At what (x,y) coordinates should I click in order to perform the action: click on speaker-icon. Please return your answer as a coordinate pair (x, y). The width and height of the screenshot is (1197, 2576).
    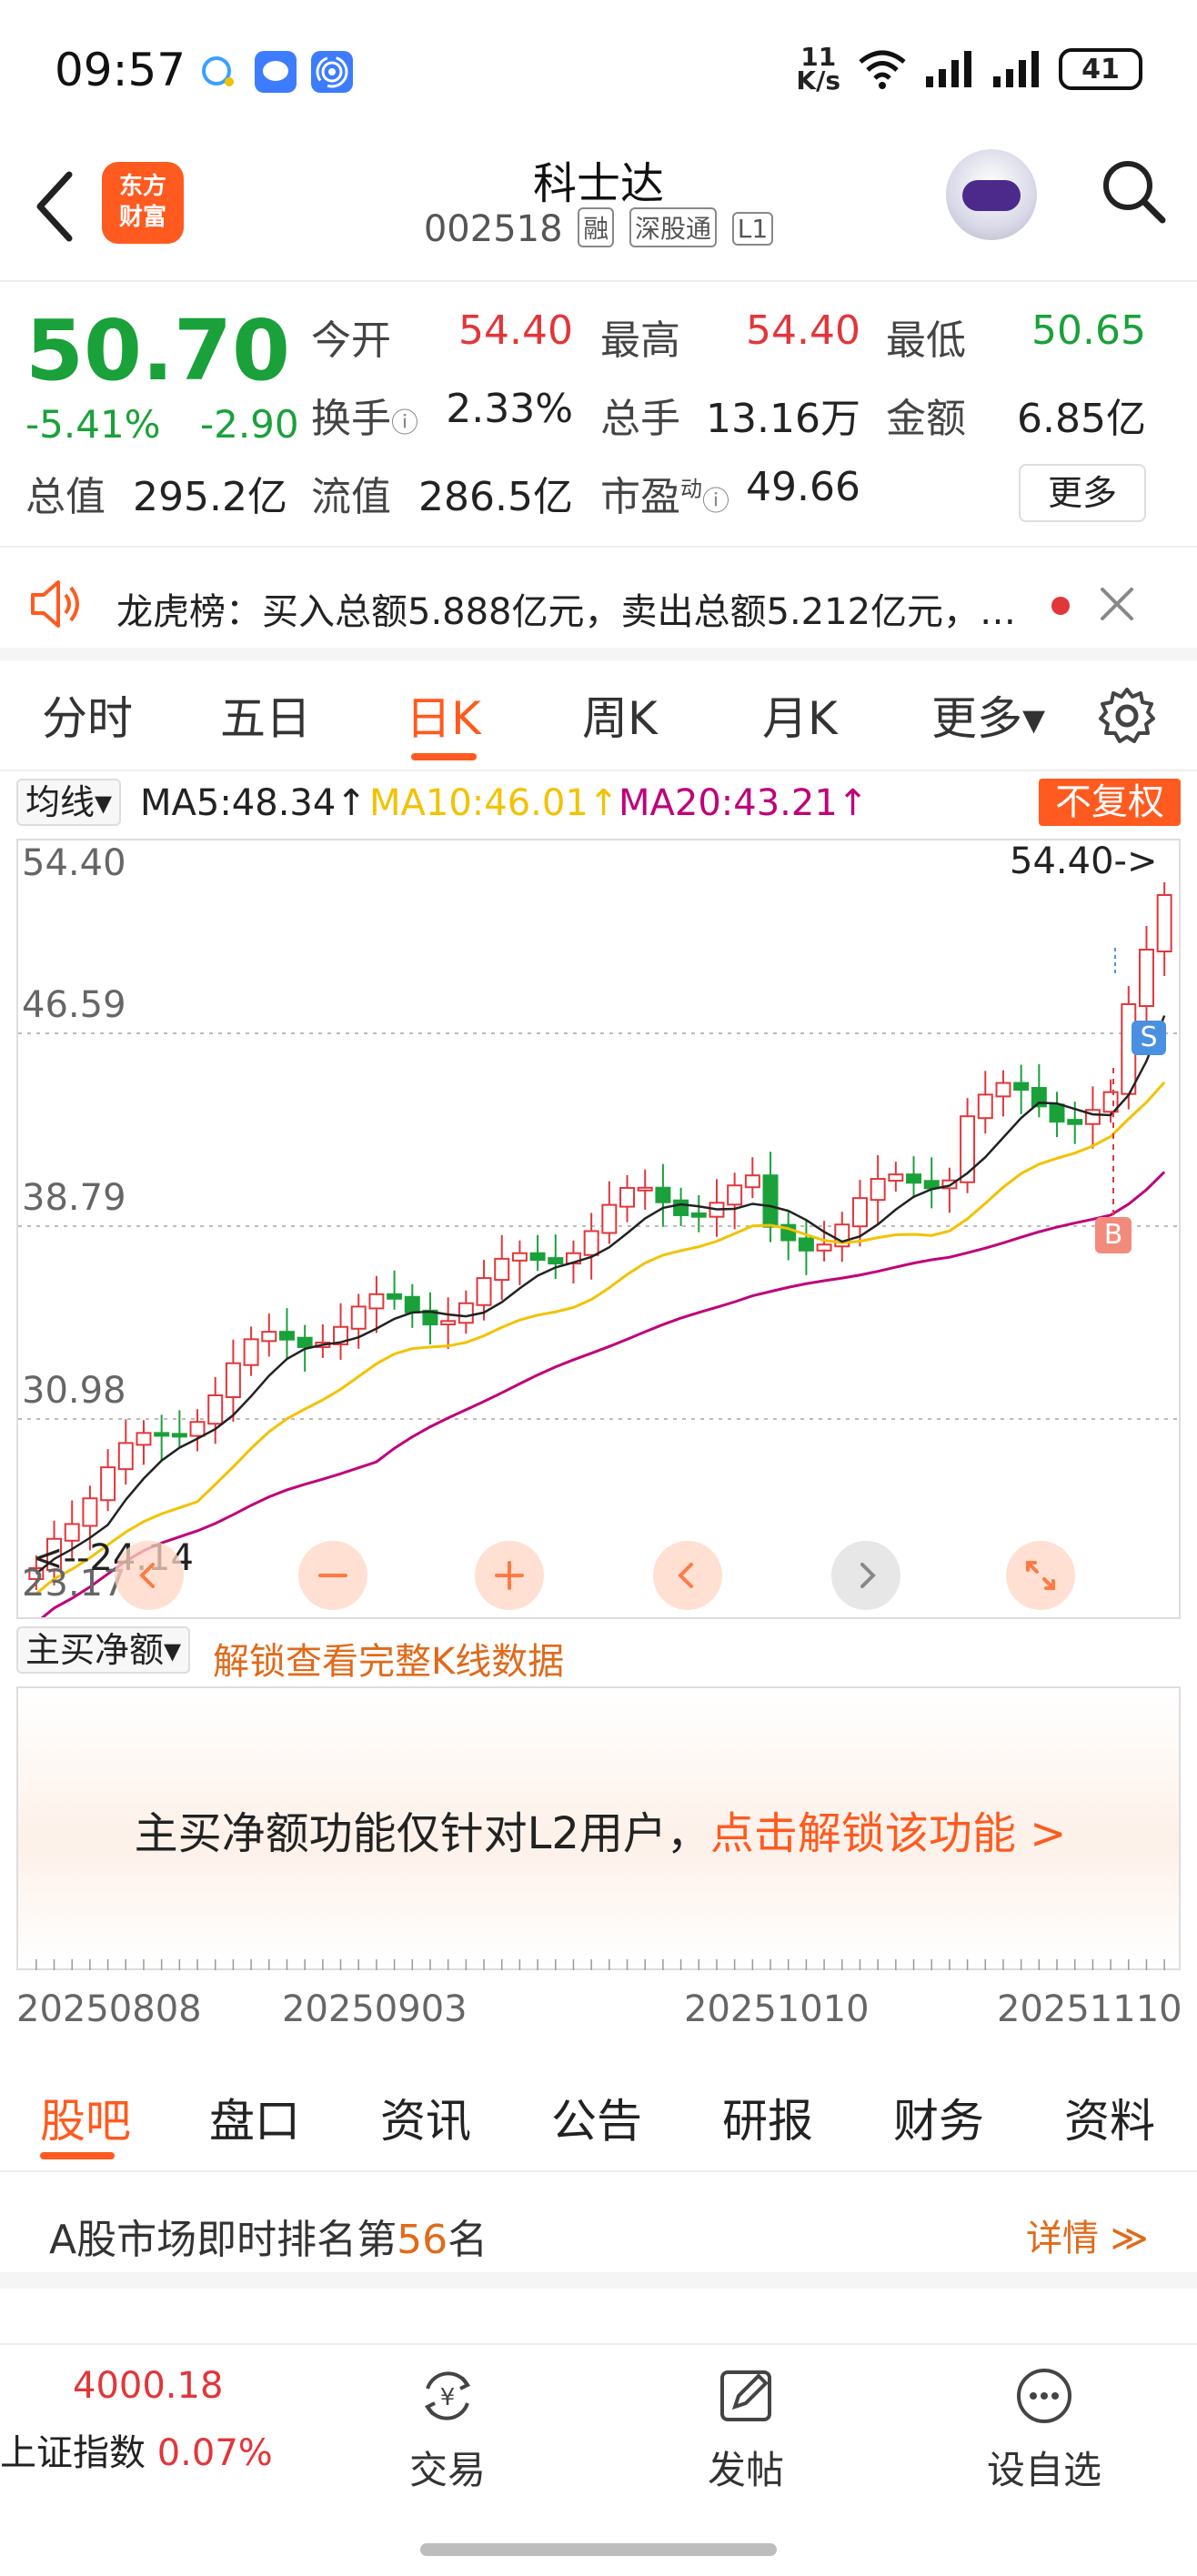
    Looking at the image, I should click on (55, 604).